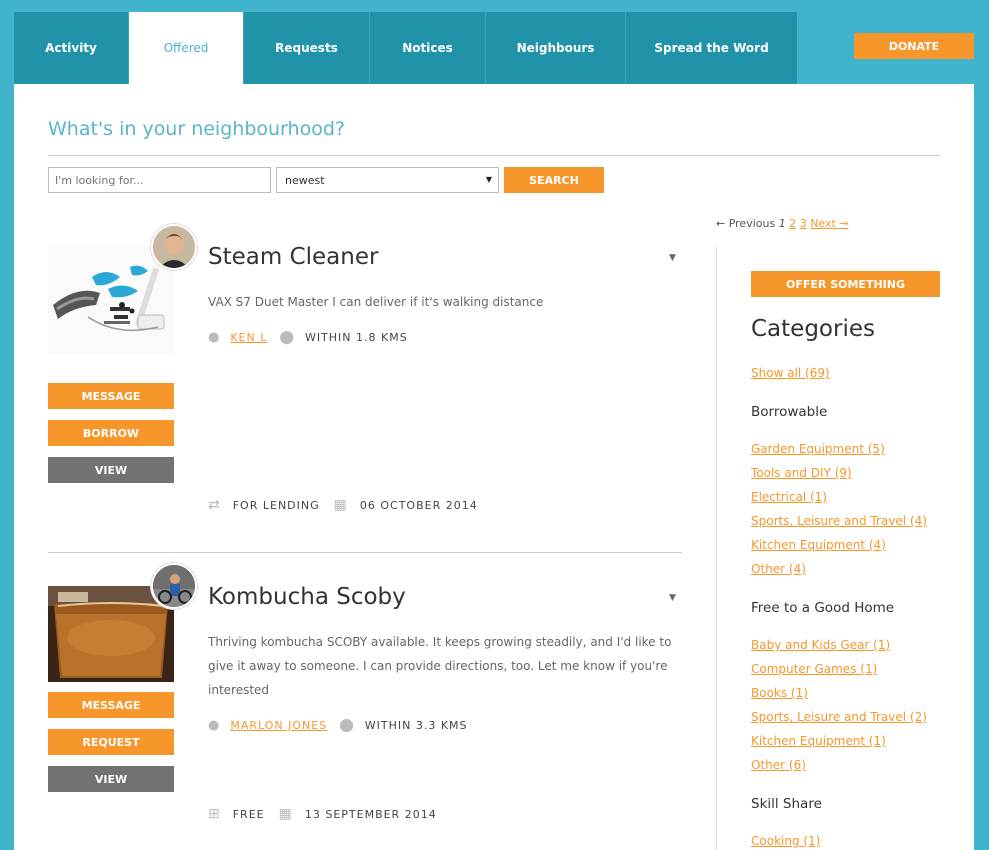 The height and width of the screenshot is (850, 989). What do you see at coordinates (785, 841) in the screenshot?
I see `category-link: Cooking (1)` at bounding box center [785, 841].